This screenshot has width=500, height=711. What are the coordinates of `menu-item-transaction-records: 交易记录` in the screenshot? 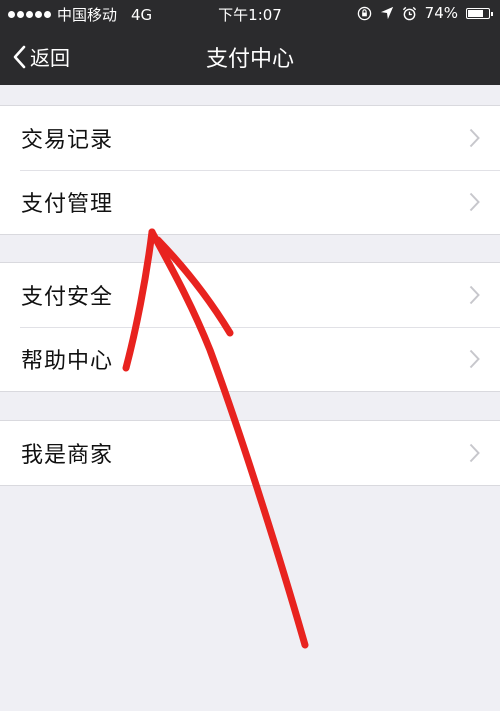 It's located at (250, 138).